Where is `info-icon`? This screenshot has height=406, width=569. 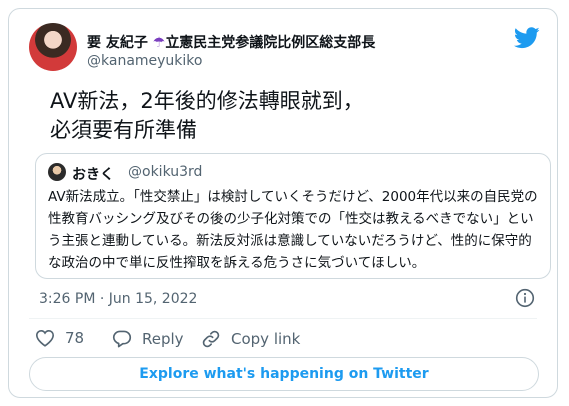
info-icon is located at coordinates (525, 298).